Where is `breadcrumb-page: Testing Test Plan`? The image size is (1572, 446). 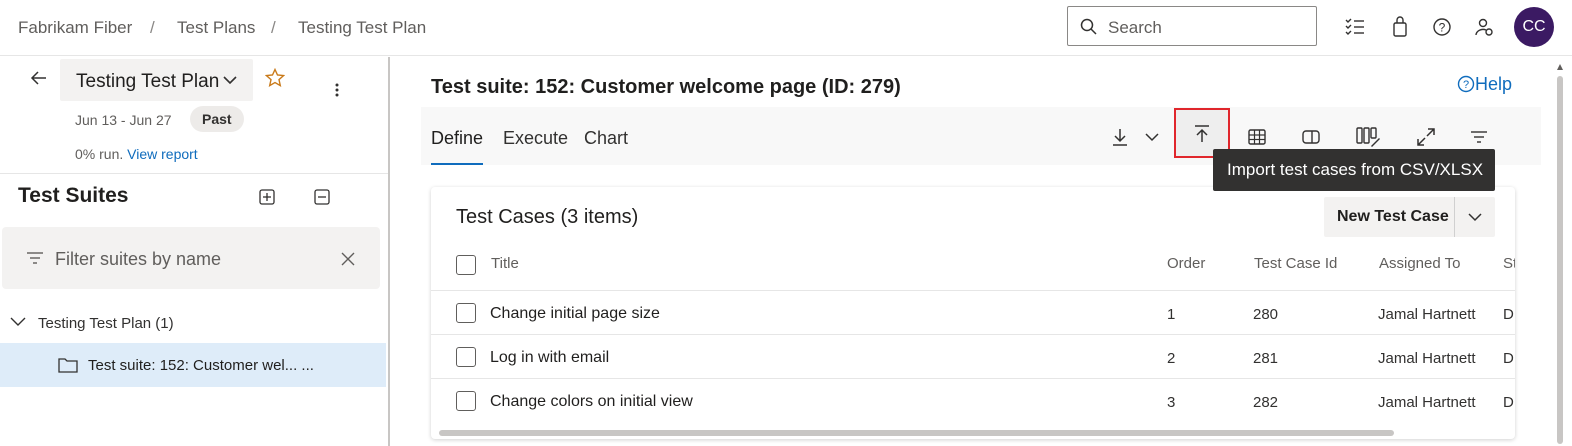
breadcrumb-page: Testing Test Plan is located at coordinates (362, 28).